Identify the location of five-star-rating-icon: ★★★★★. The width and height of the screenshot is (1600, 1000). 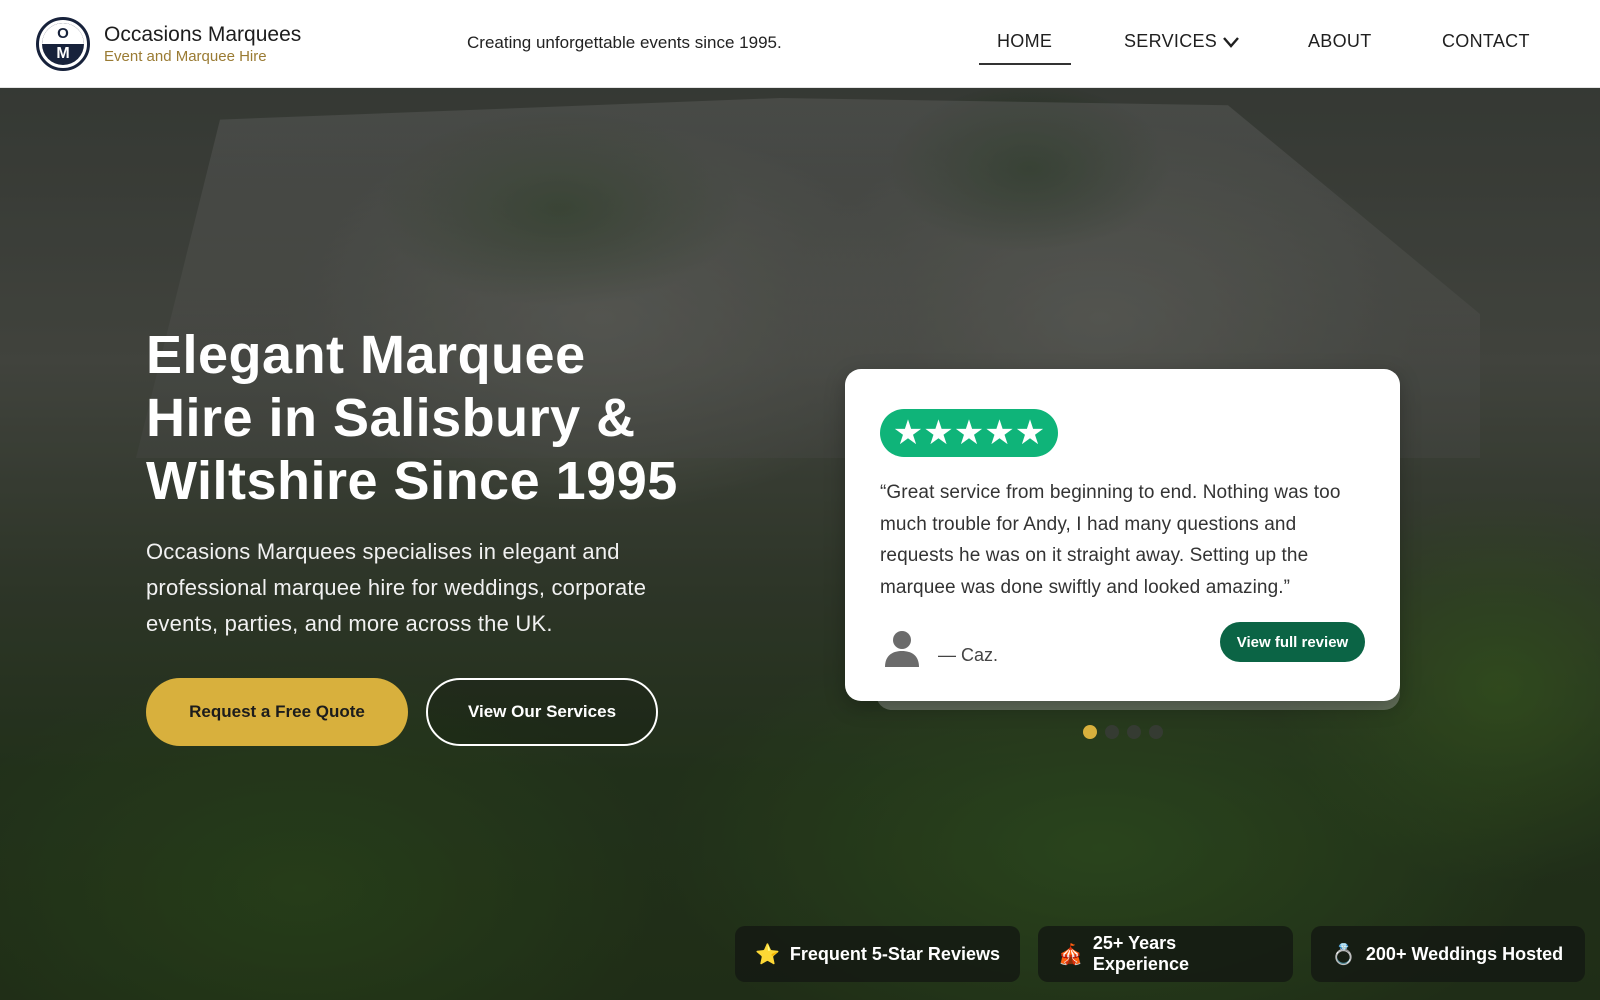
(969, 433).